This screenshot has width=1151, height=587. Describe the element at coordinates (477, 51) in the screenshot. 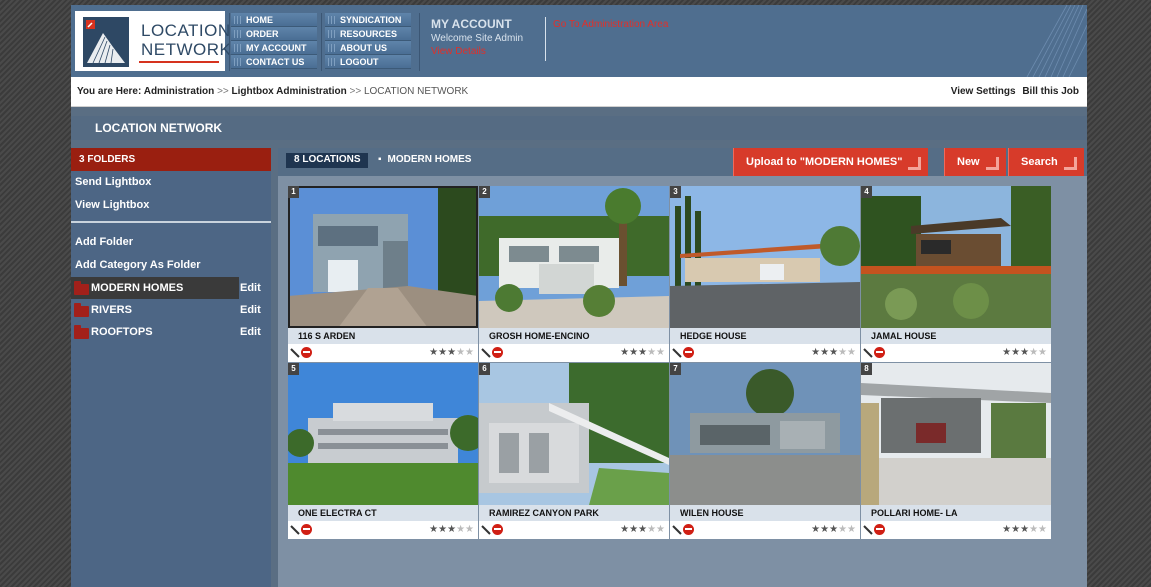

I see `view-details-link: View Details` at that location.